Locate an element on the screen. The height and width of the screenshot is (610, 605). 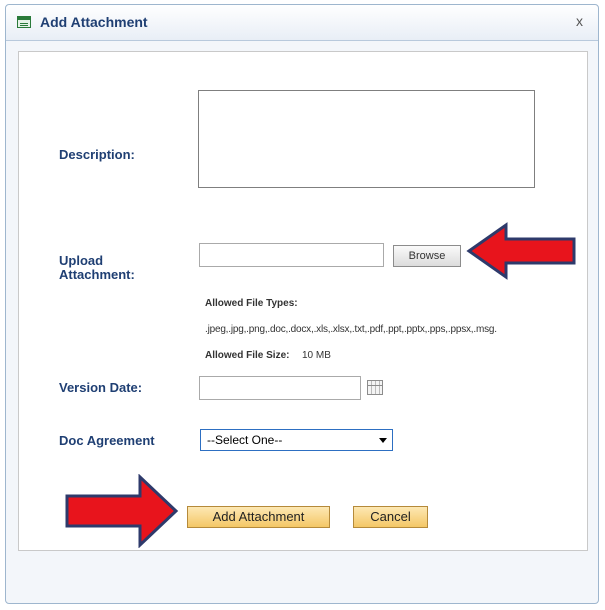
chevron-down-icon is located at coordinates (383, 440).